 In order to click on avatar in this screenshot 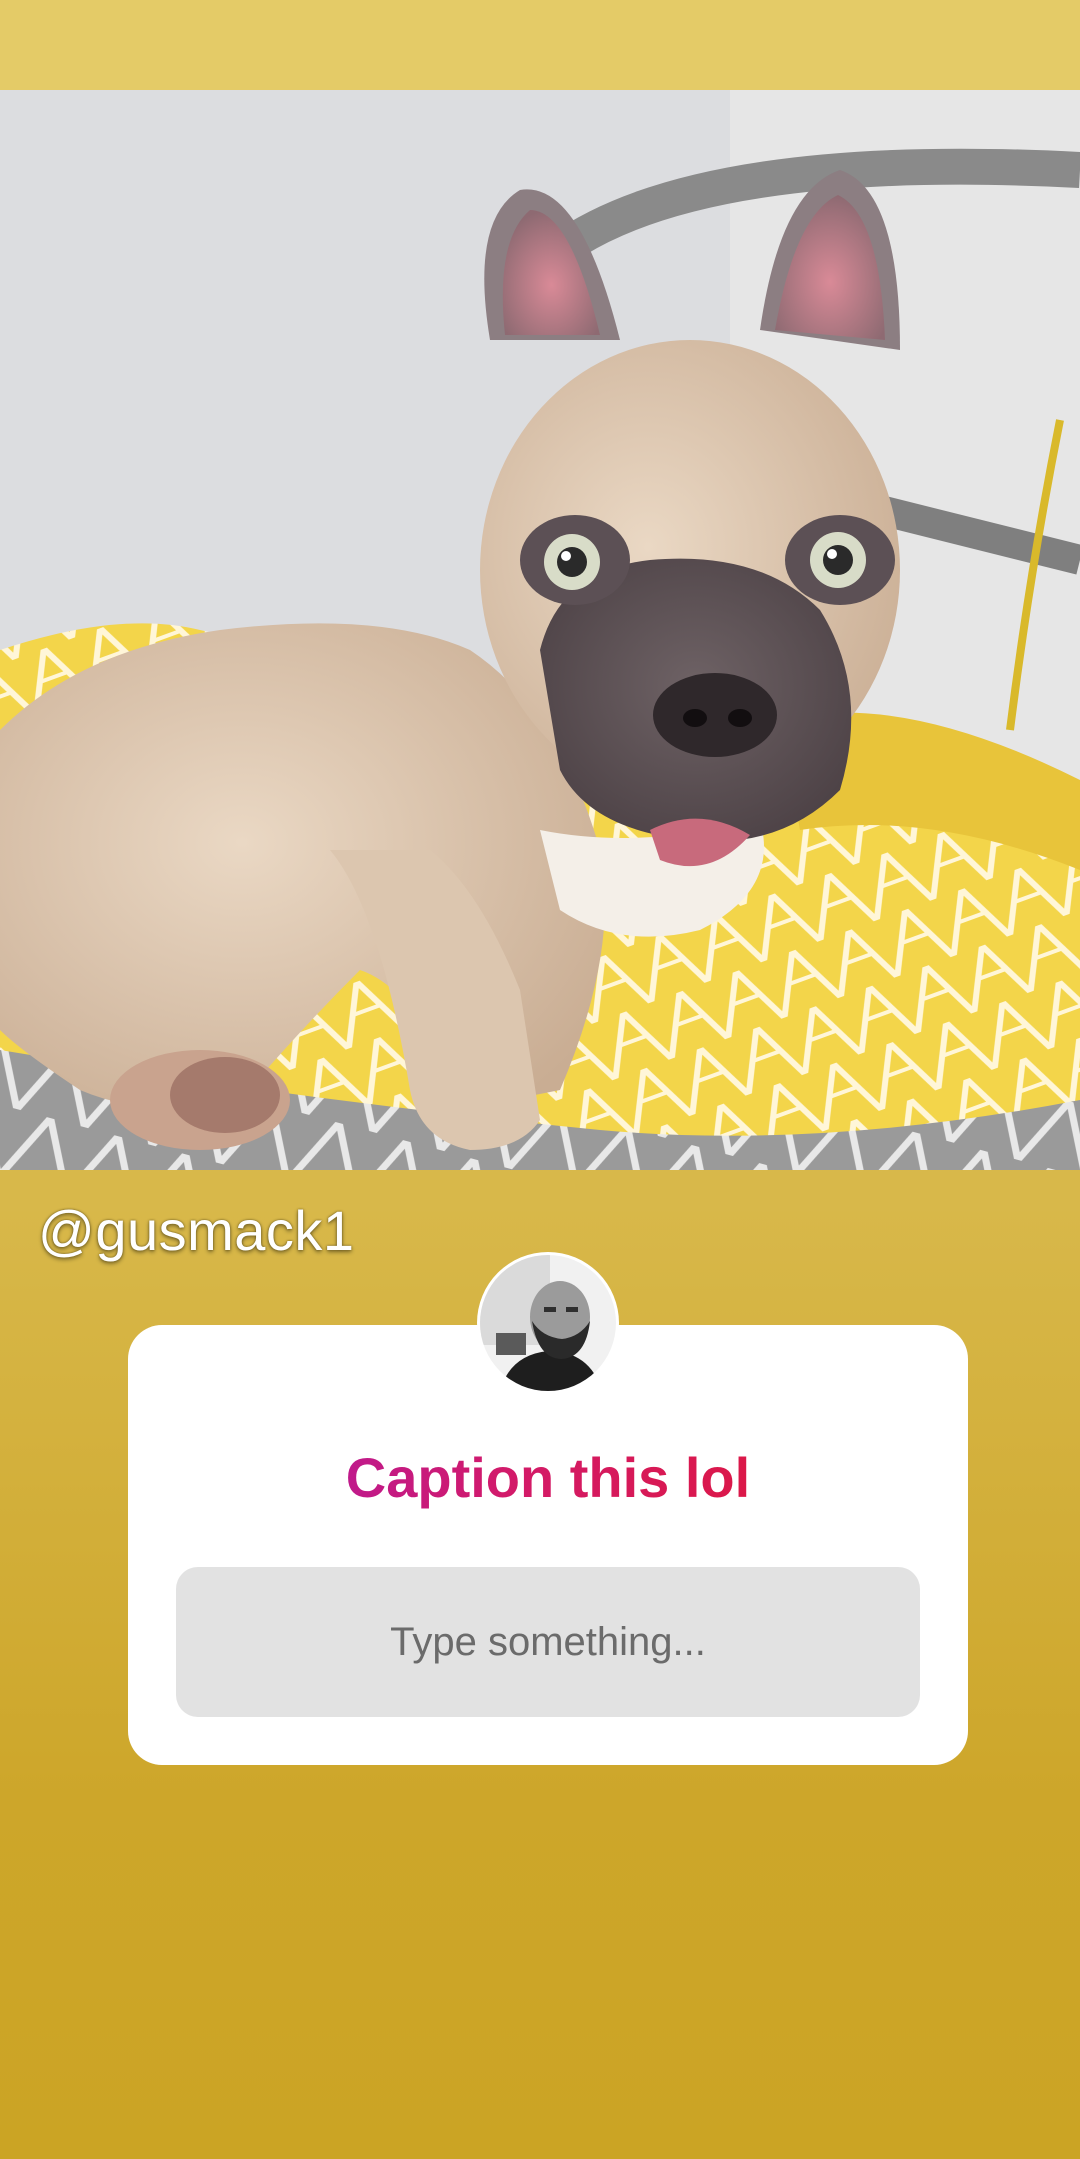, I will do `click(548, 1323)`.